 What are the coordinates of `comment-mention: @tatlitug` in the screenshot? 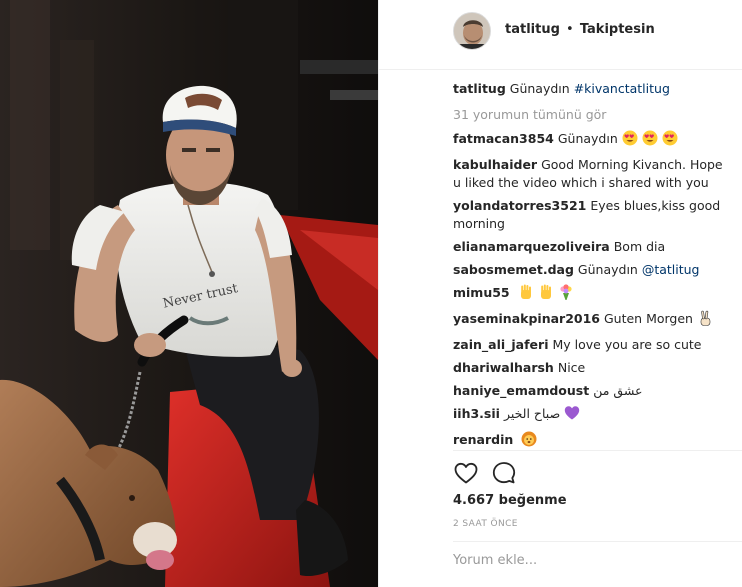 It's located at (671, 269).